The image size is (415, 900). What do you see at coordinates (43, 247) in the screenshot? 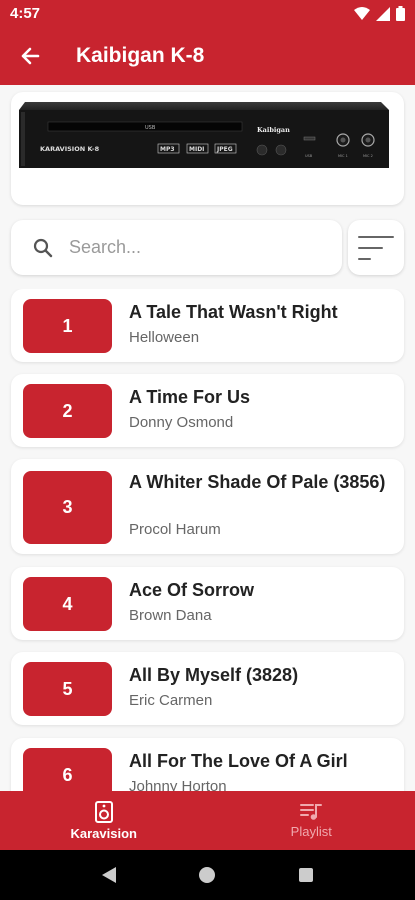
I see `search-icon` at bounding box center [43, 247].